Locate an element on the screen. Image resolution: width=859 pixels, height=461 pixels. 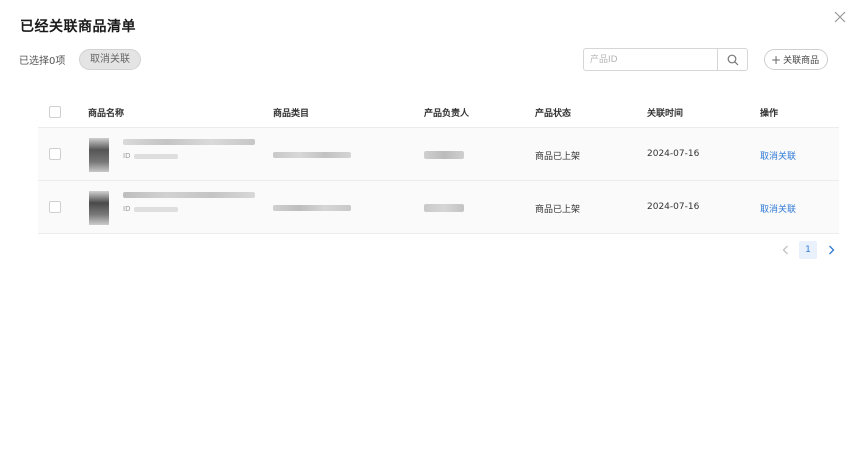
select-all-checkbox is located at coordinates (55, 112).